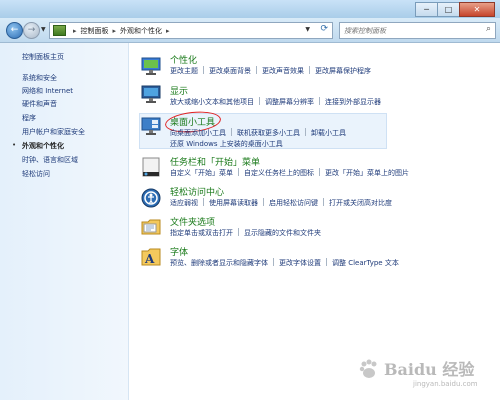 The height and width of the screenshot is (400, 500). Describe the element at coordinates (59, 30) in the screenshot. I see `control-panel-icon` at that location.